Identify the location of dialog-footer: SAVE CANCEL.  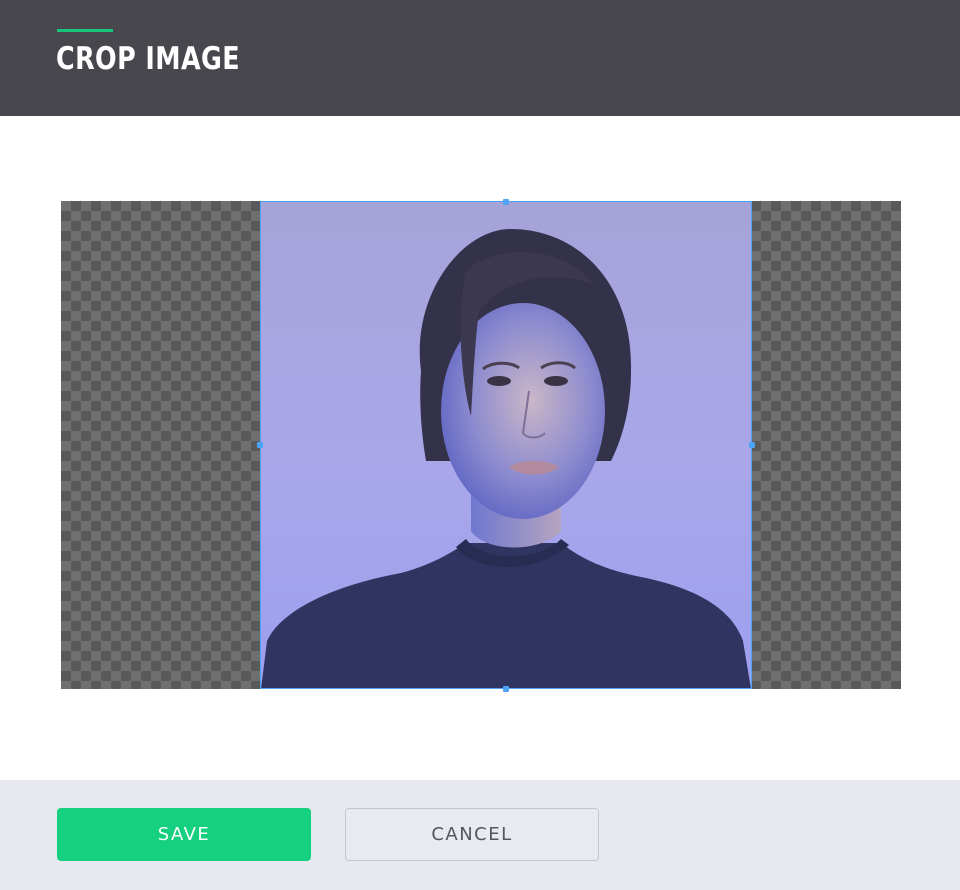
(480, 835).